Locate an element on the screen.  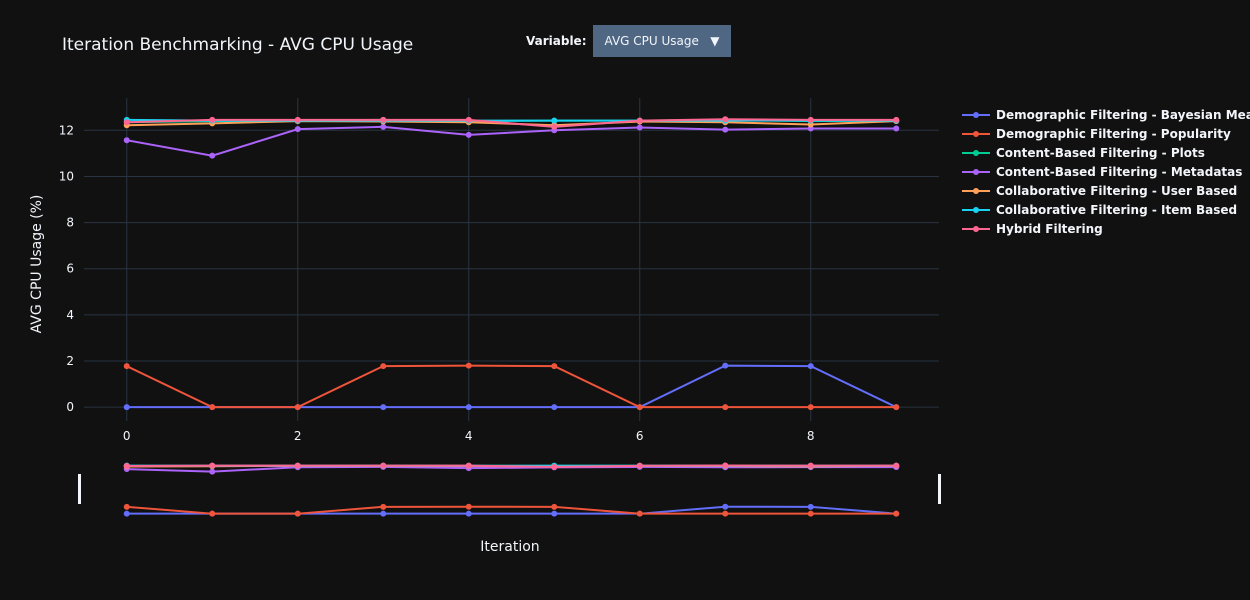
legend-item: Content-Based Filtering - Plots is located at coordinates (1083, 153).